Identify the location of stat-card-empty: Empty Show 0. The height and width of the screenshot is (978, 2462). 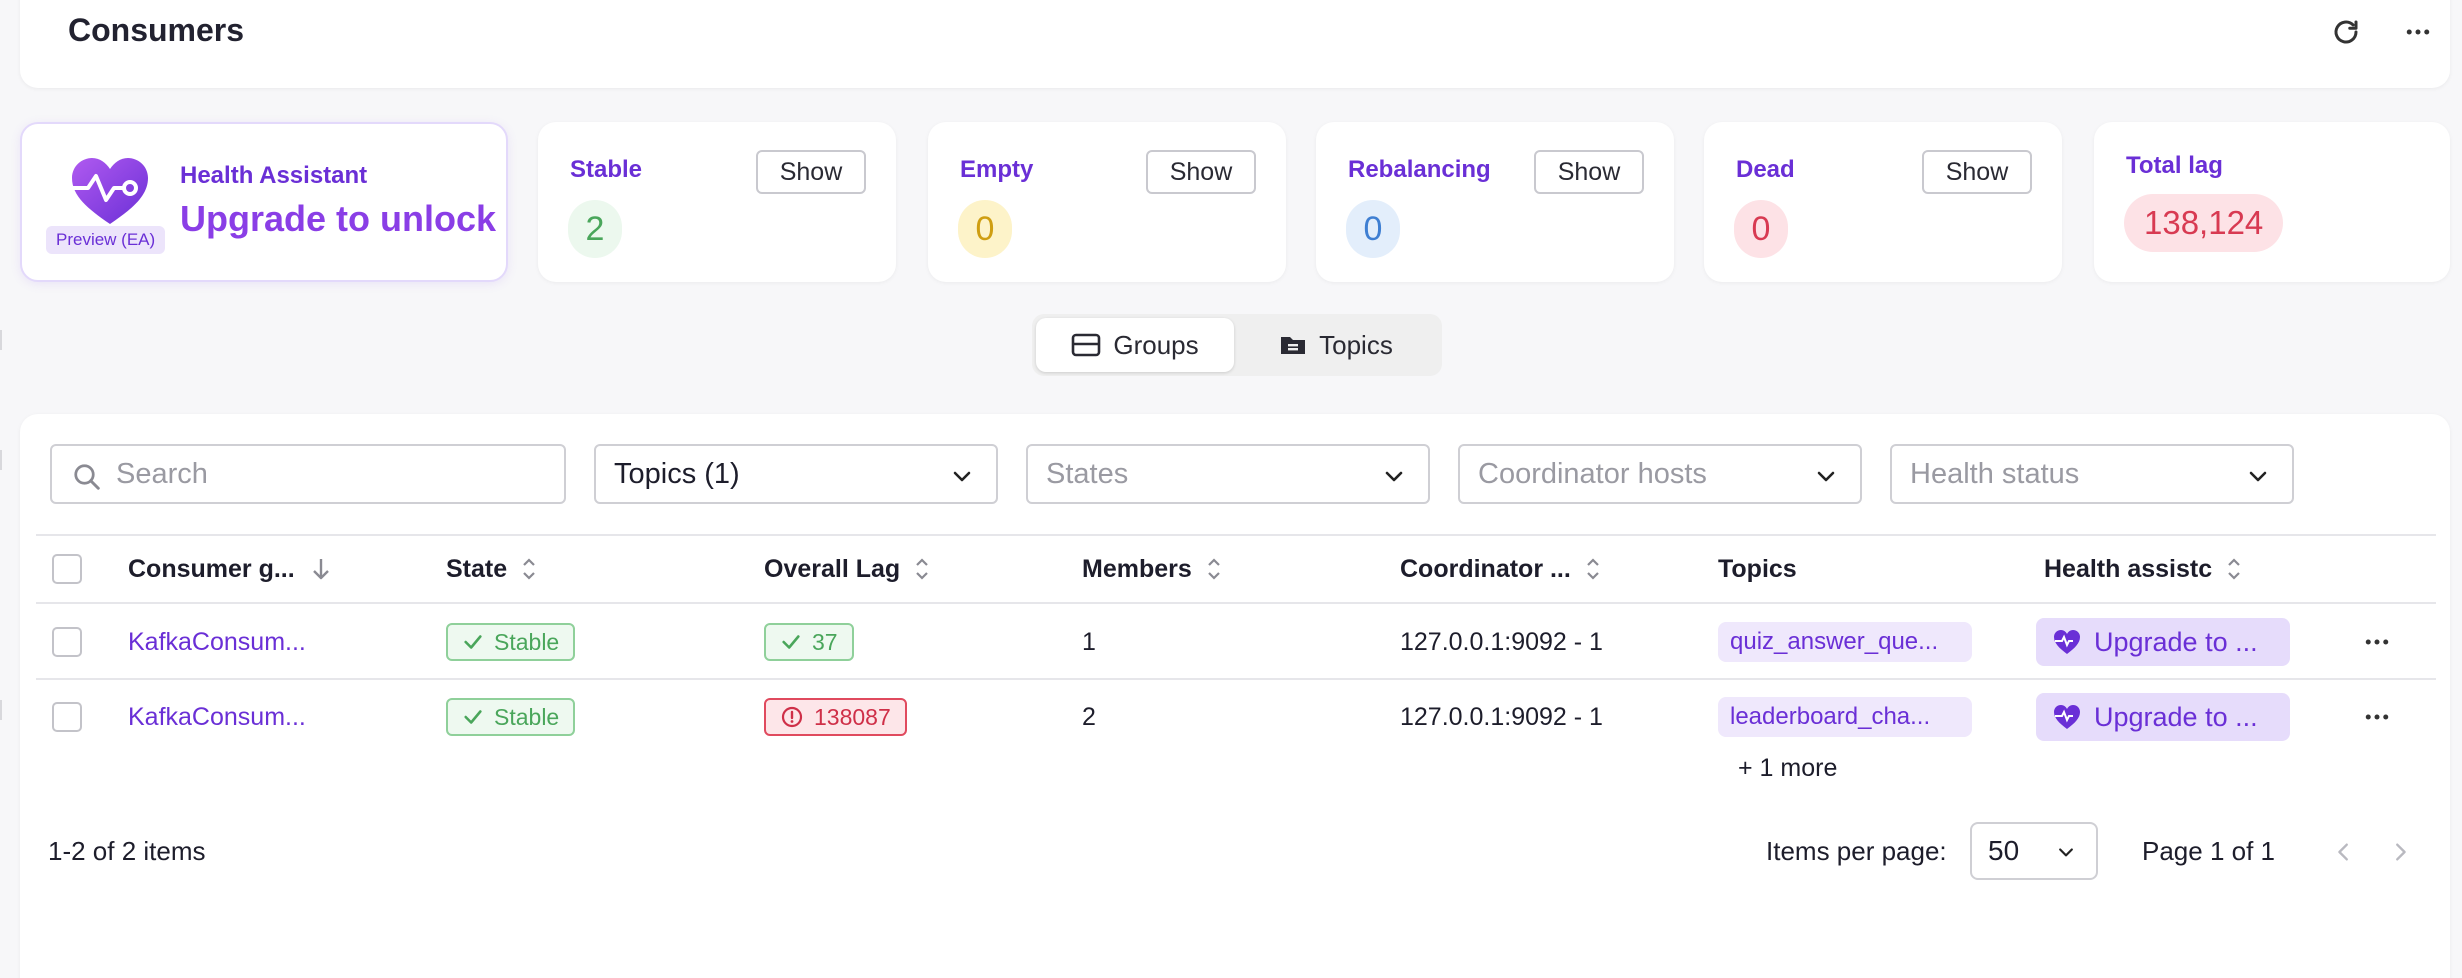
(1107, 202).